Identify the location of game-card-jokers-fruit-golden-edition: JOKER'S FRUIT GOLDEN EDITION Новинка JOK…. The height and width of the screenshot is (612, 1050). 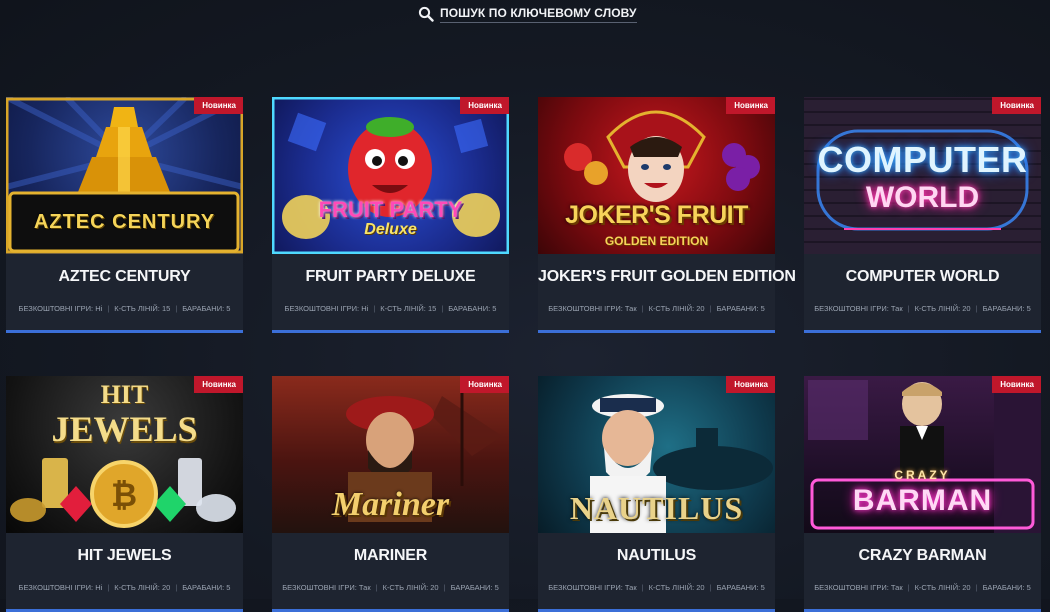
(667, 215).